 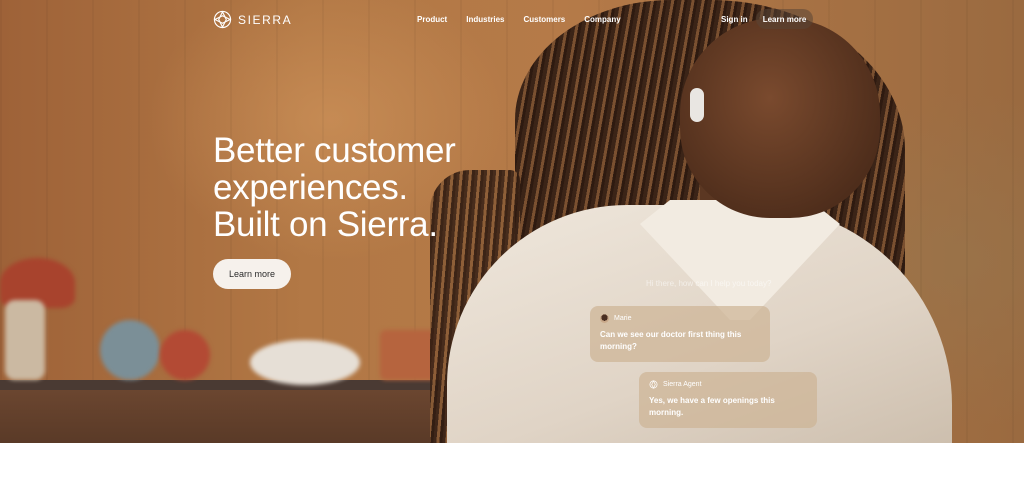 What do you see at coordinates (252, 274) in the screenshot?
I see `hero-learn-more-button: Learn more` at bounding box center [252, 274].